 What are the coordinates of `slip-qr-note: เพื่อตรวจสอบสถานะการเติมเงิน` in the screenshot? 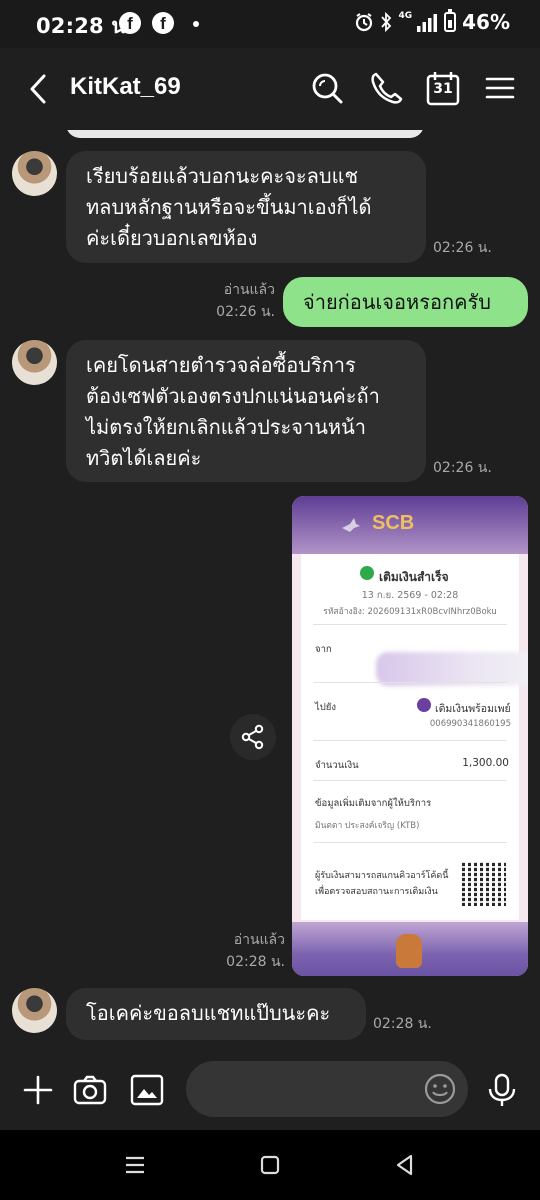 It's located at (376, 892).